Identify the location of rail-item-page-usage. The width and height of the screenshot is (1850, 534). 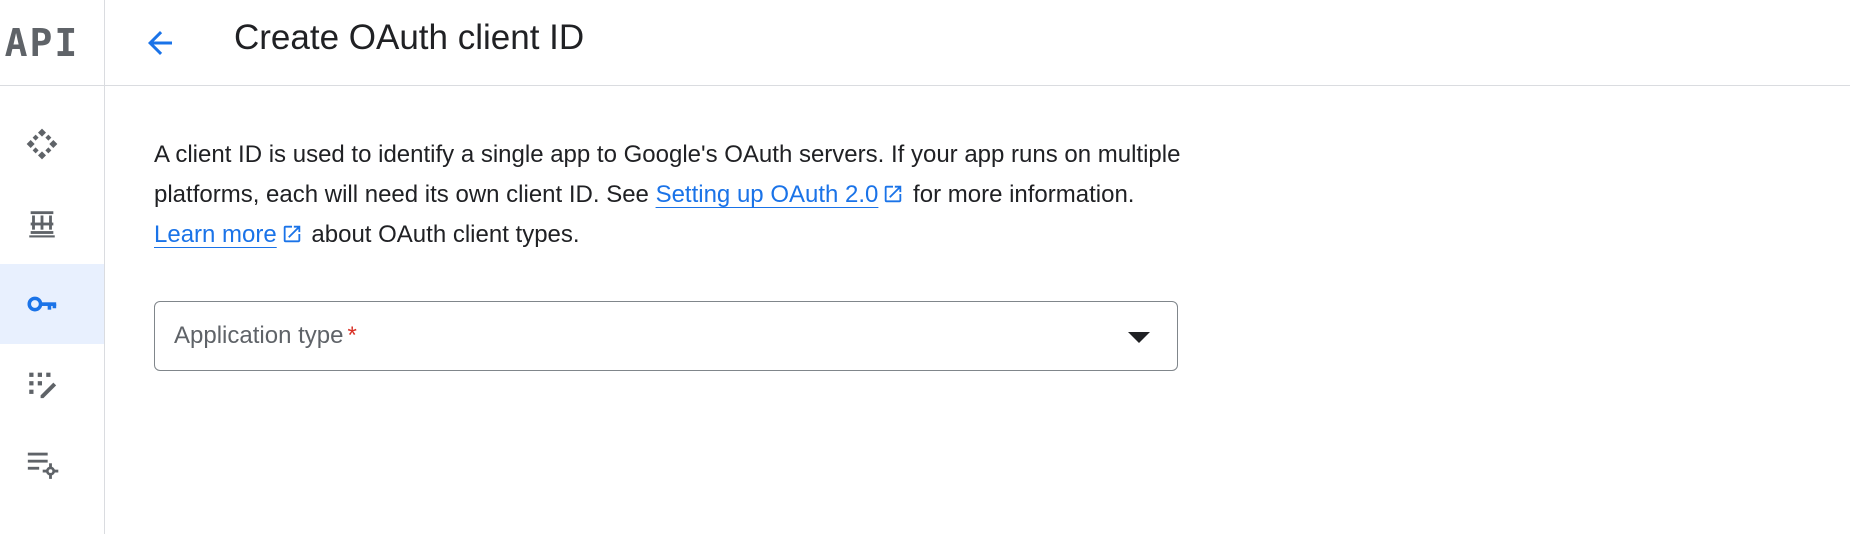
(52, 464).